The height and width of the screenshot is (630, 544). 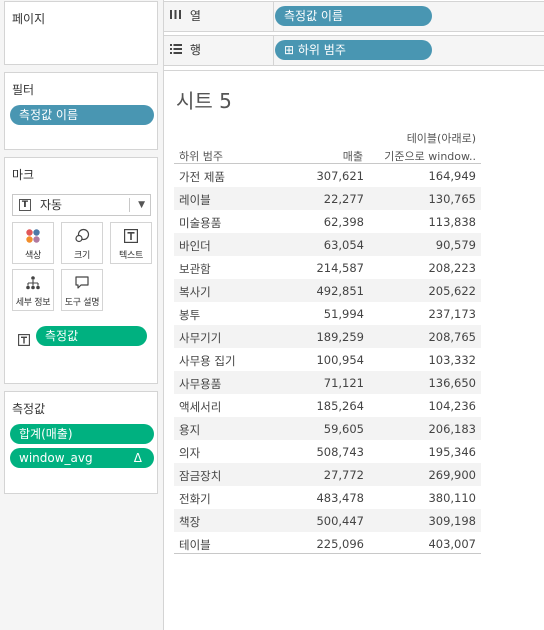 I want to click on columns-pill-measure-names: 측정값 이름, so click(x=353, y=16).